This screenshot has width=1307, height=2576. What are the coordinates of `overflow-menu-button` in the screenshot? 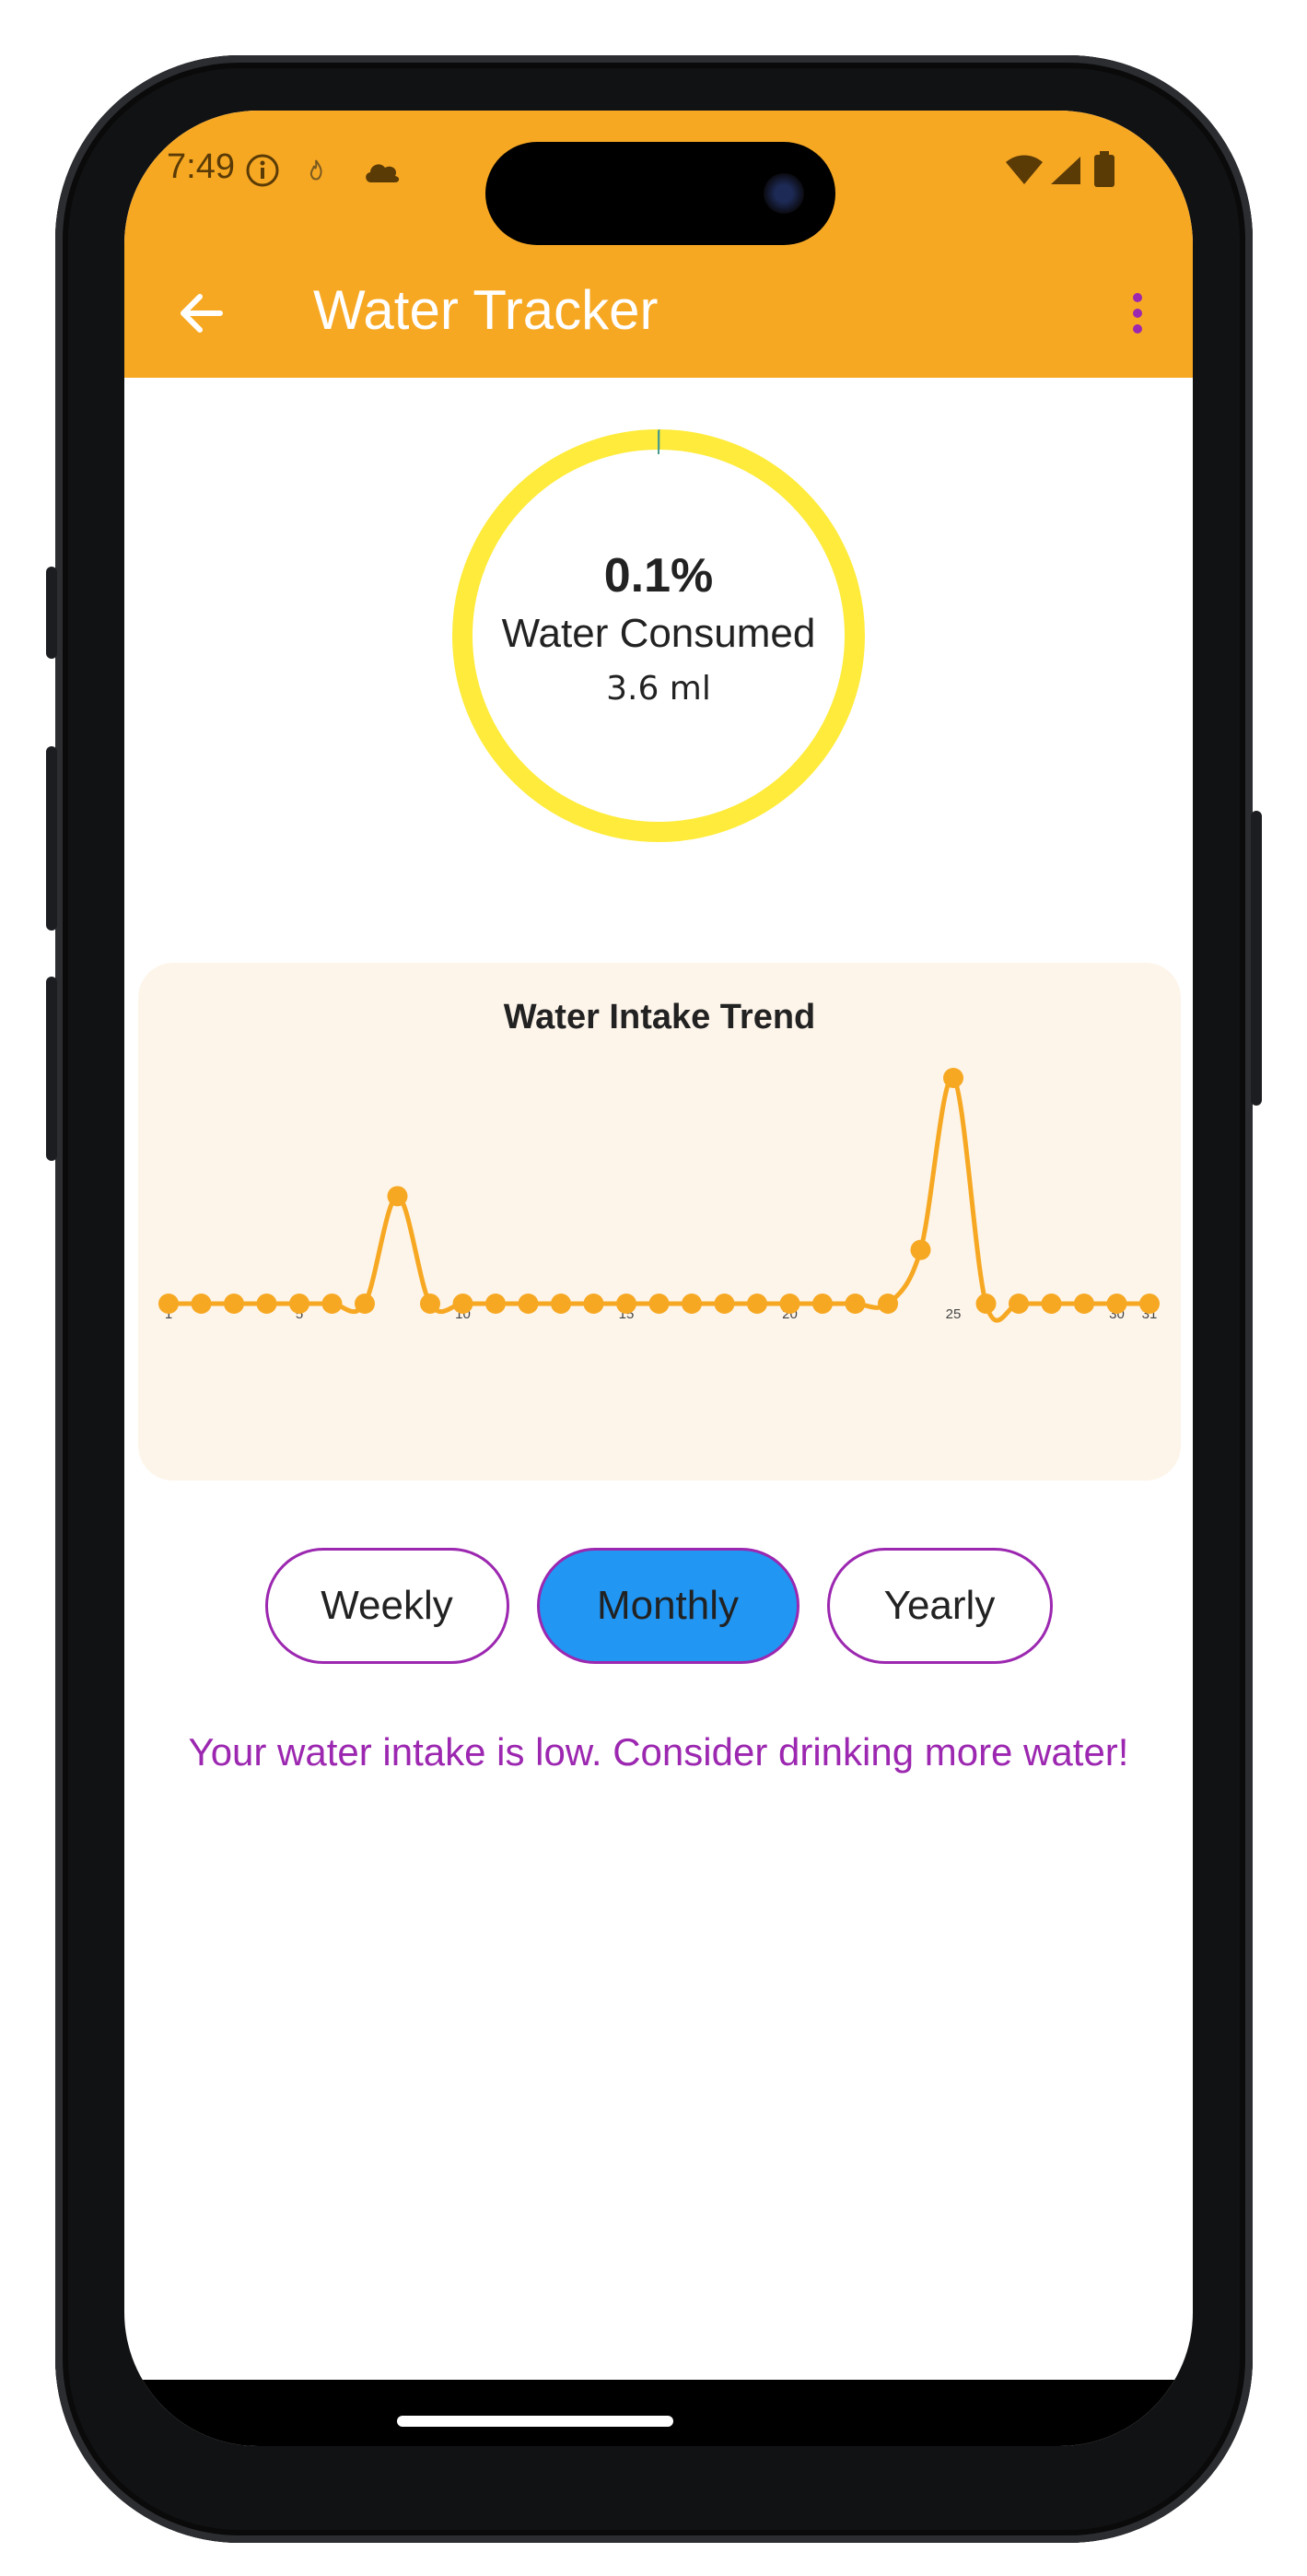 It's located at (1137, 313).